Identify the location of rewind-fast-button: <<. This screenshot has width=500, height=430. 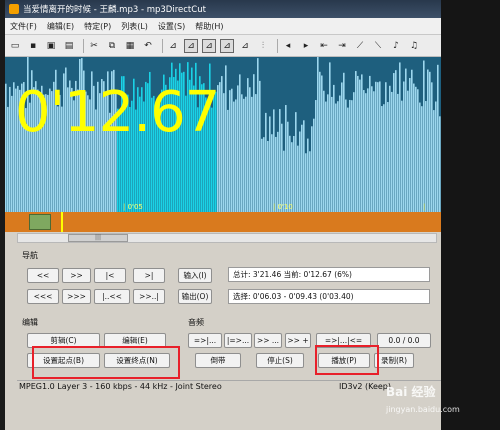
(43, 275).